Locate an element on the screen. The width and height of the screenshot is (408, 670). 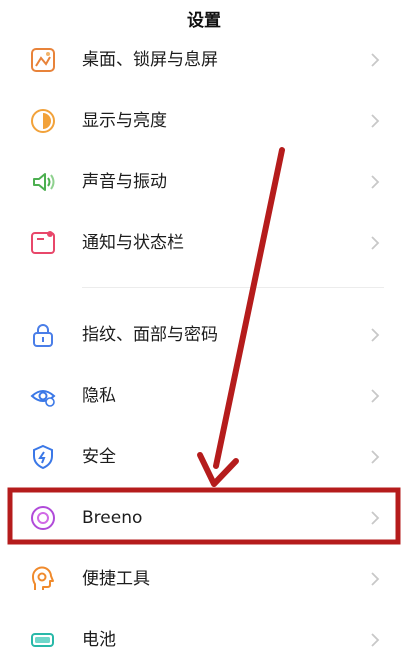
settings-item-label: 指纹、面部与密码 is located at coordinates (150, 335).